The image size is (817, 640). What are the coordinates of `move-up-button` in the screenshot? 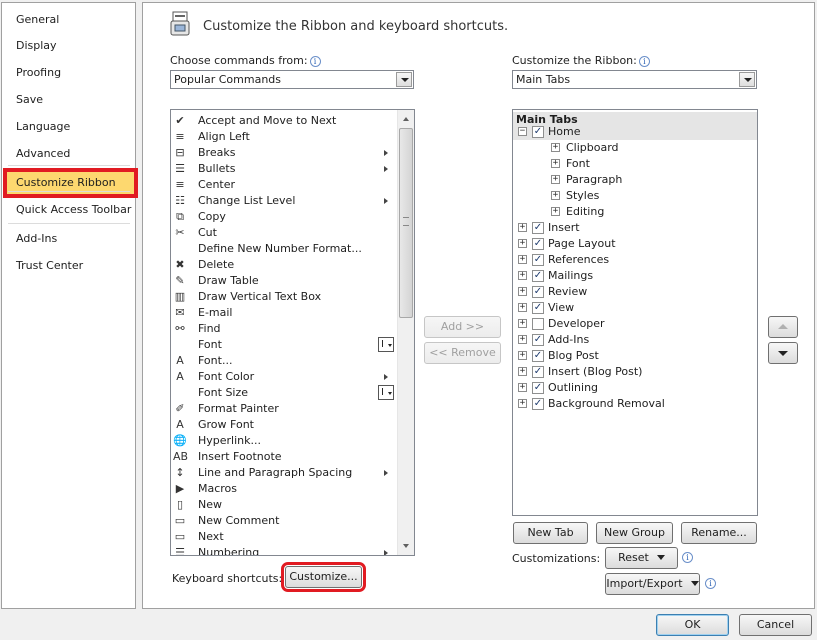 It's located at (783, 327).